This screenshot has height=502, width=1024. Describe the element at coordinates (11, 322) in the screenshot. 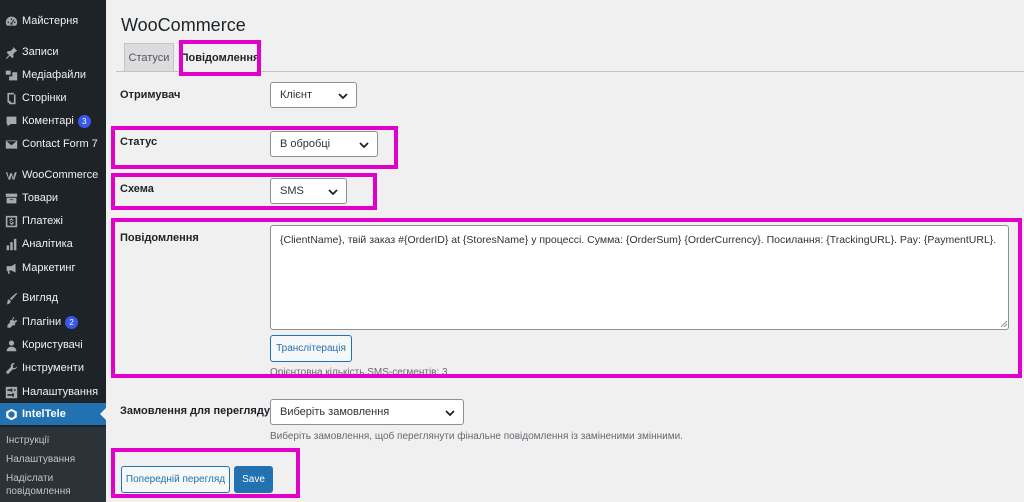

I see `plugin-icon` at that location.